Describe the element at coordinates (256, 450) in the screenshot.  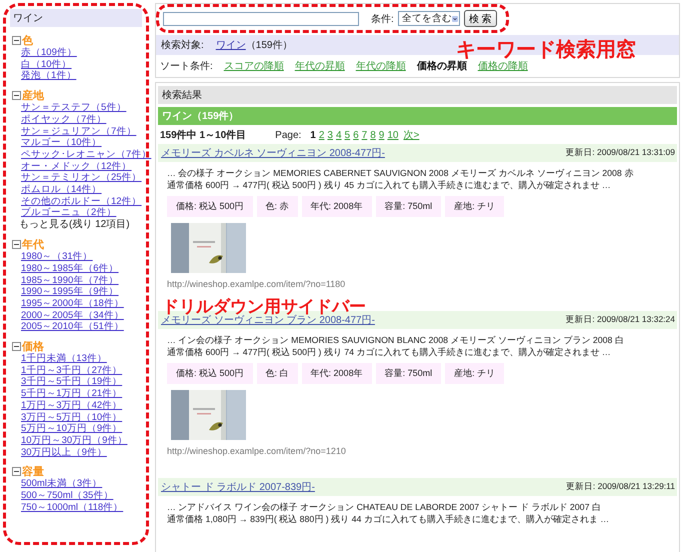
I see `result-url: http://wineshop.examlpe.com/item/?no=1210` at that location.